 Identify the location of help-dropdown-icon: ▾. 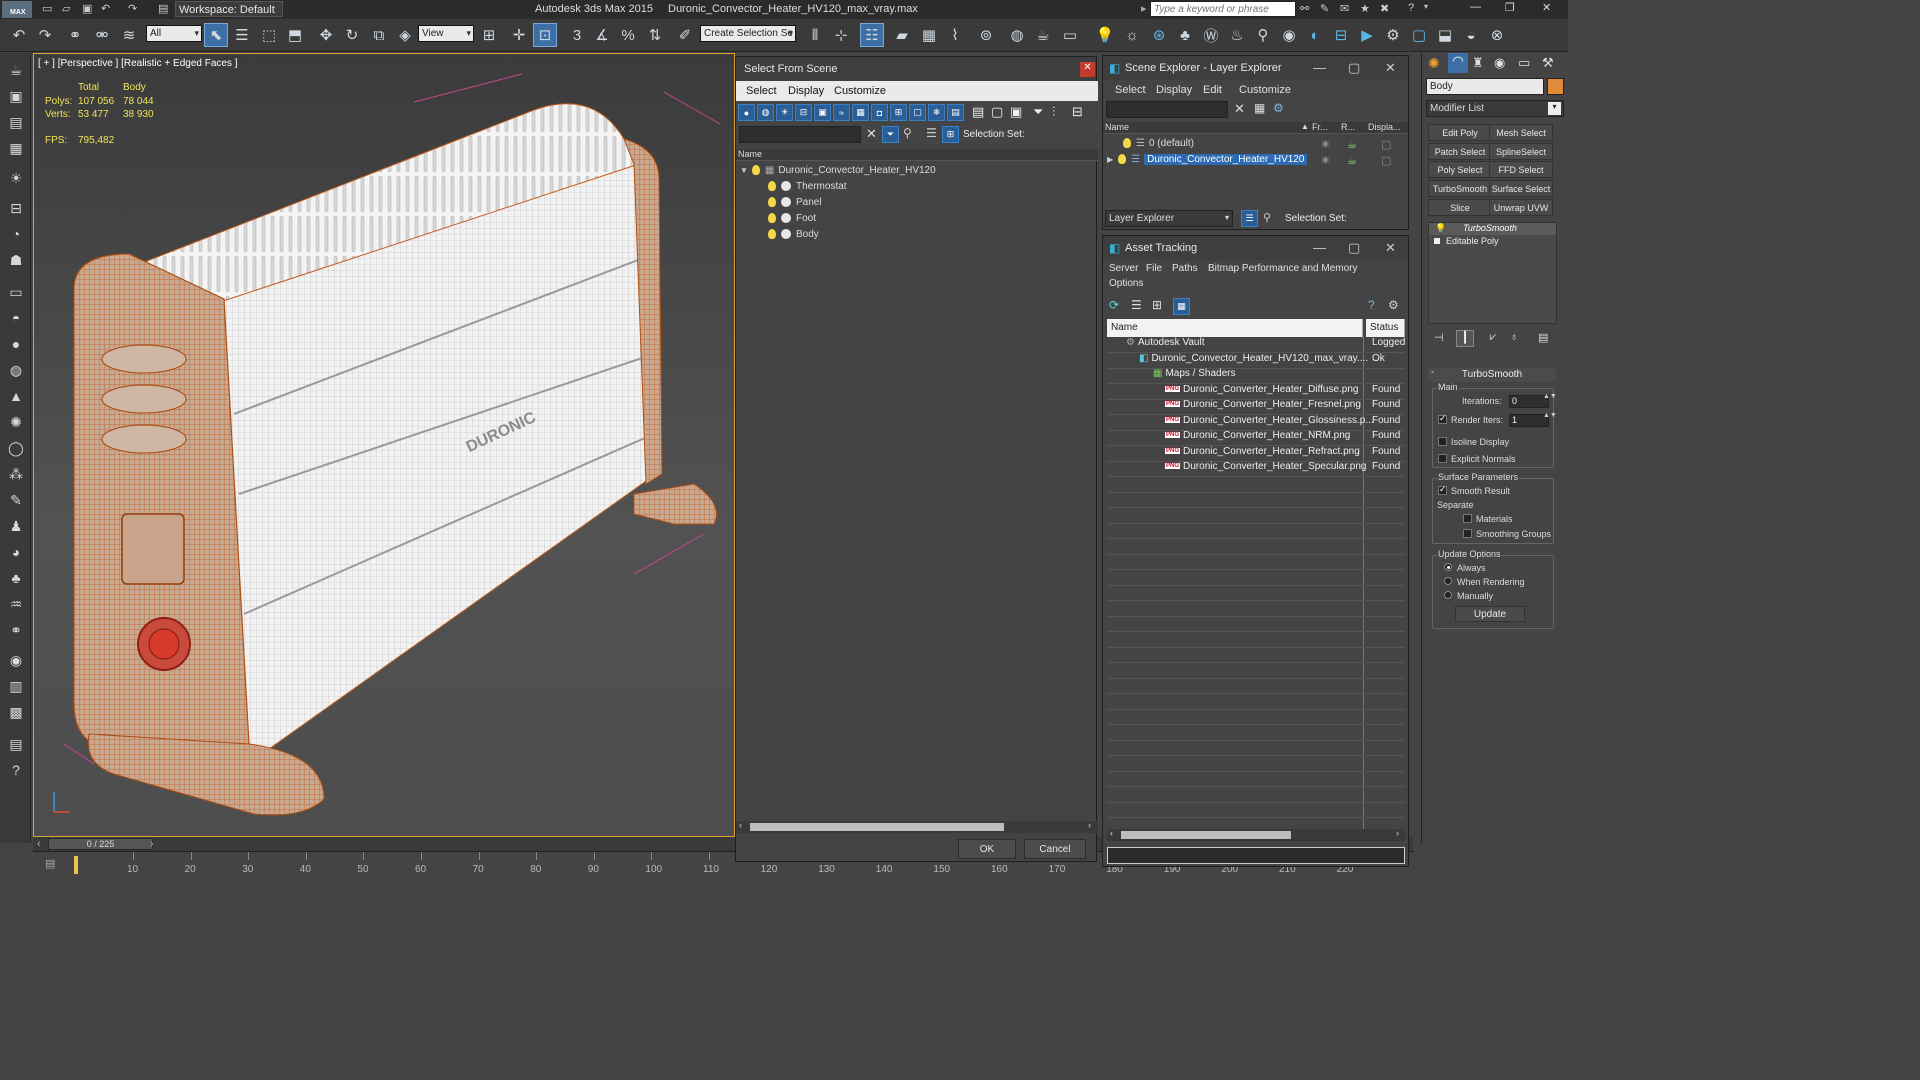
(1426, 6).